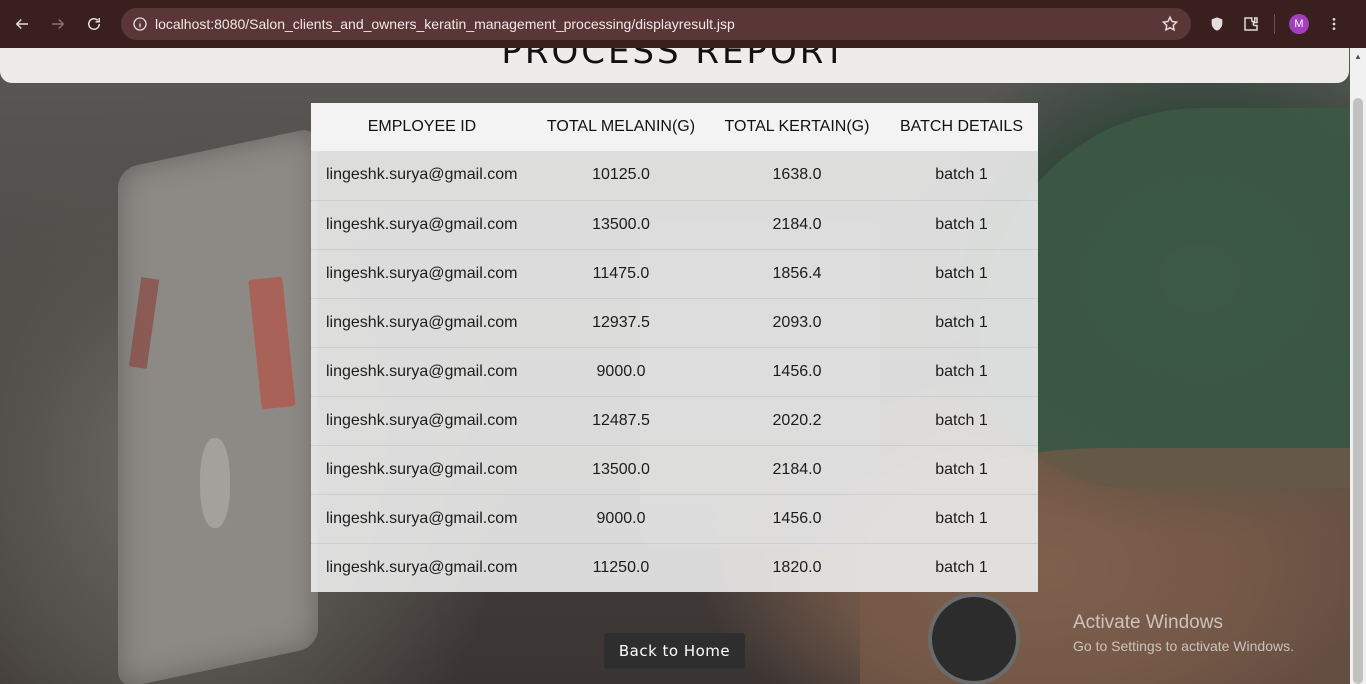 The image size is (1366, 684). I want to click on keratin-cell: 1856.4, so click(797, 274).